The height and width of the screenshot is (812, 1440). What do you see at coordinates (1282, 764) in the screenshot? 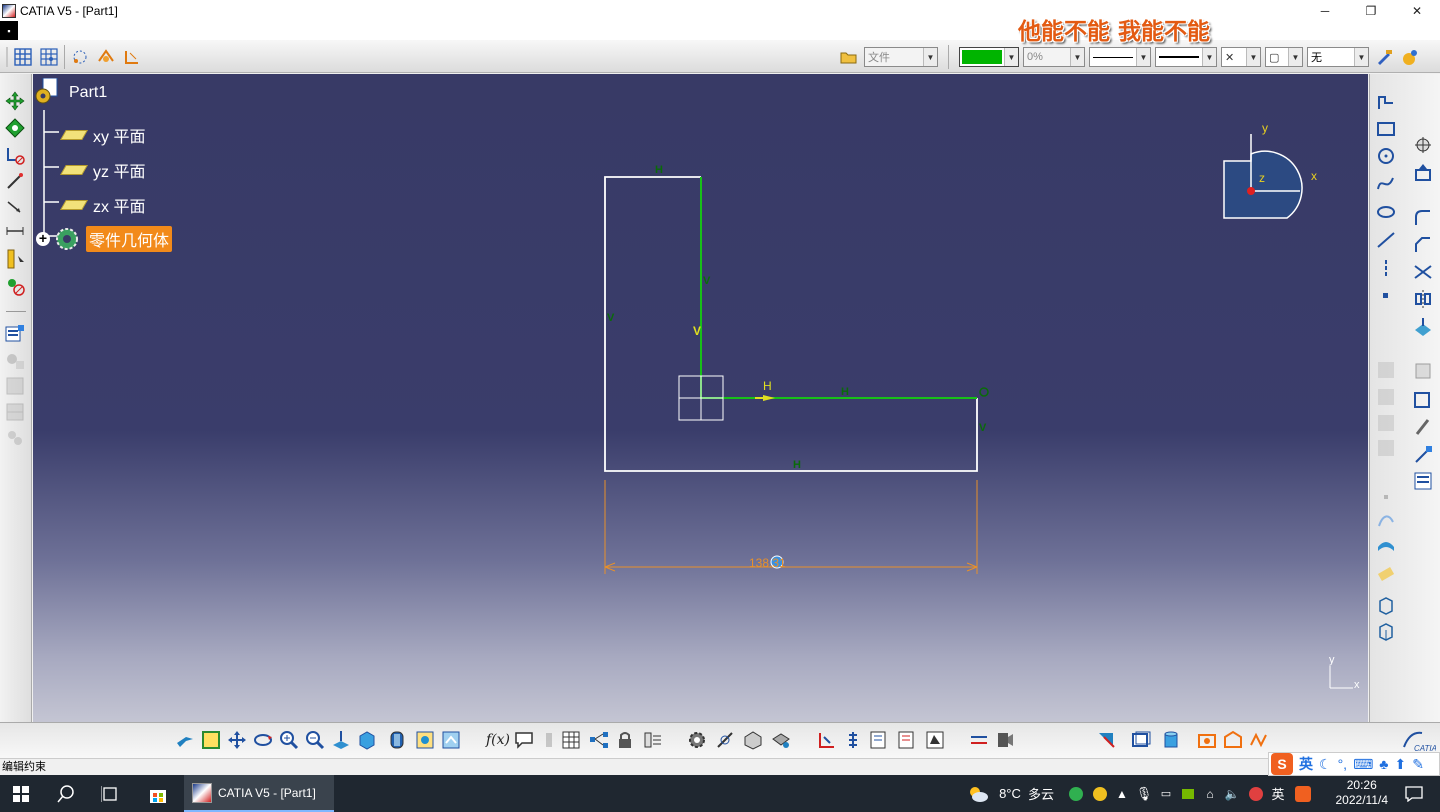
I see `sogou-logo-icon: S` at bounding box center [1282, 764].